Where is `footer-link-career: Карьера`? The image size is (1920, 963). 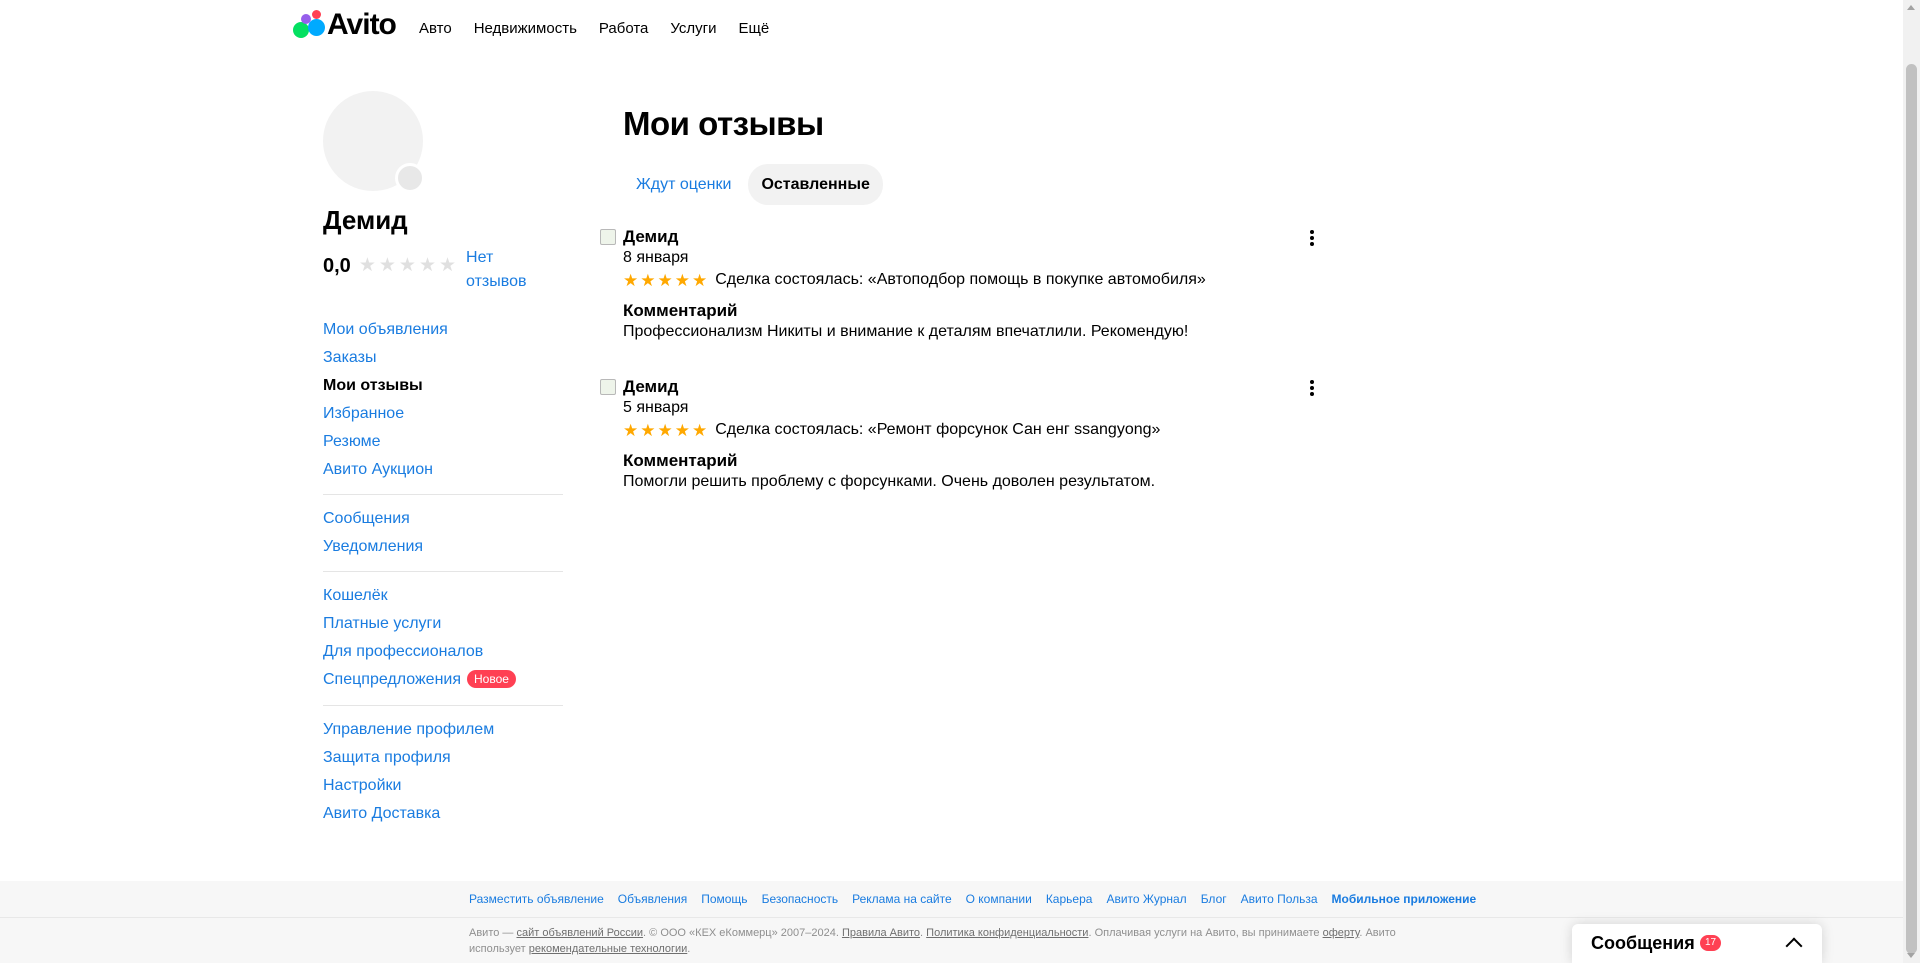
footer-link-career: Карьера is located at coordinates (1069, 899).